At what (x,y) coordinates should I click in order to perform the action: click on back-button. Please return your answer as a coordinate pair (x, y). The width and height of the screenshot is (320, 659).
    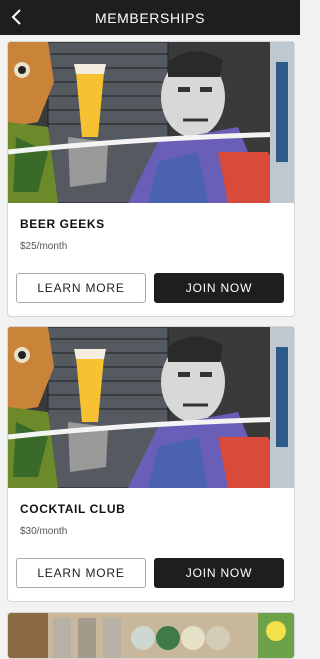
    Looking at the image, I should click on (17, 17).